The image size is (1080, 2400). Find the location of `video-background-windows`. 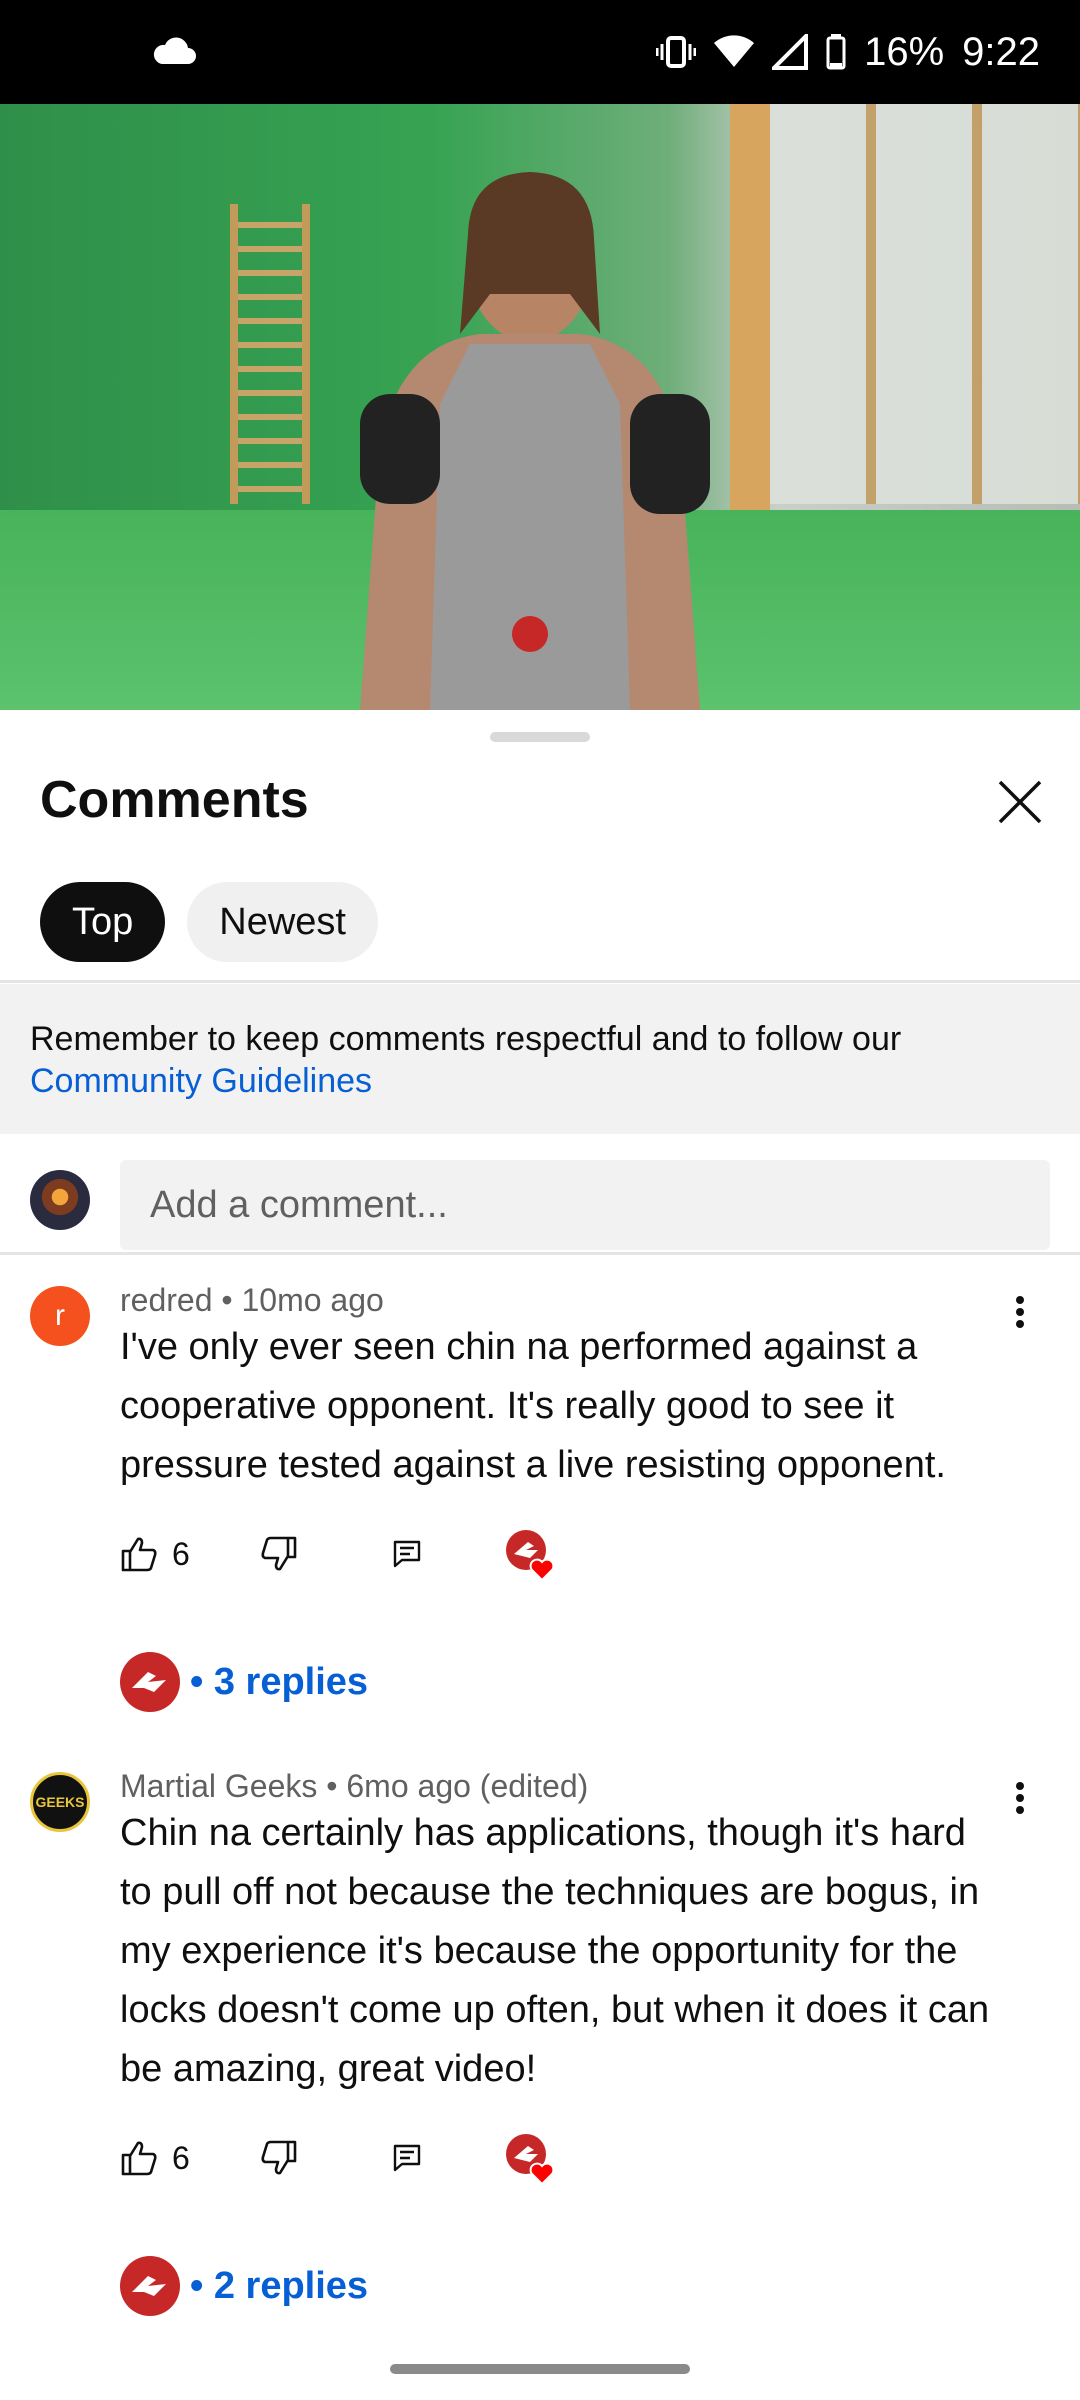

video-background-windows is located at coordinates (925, 304).